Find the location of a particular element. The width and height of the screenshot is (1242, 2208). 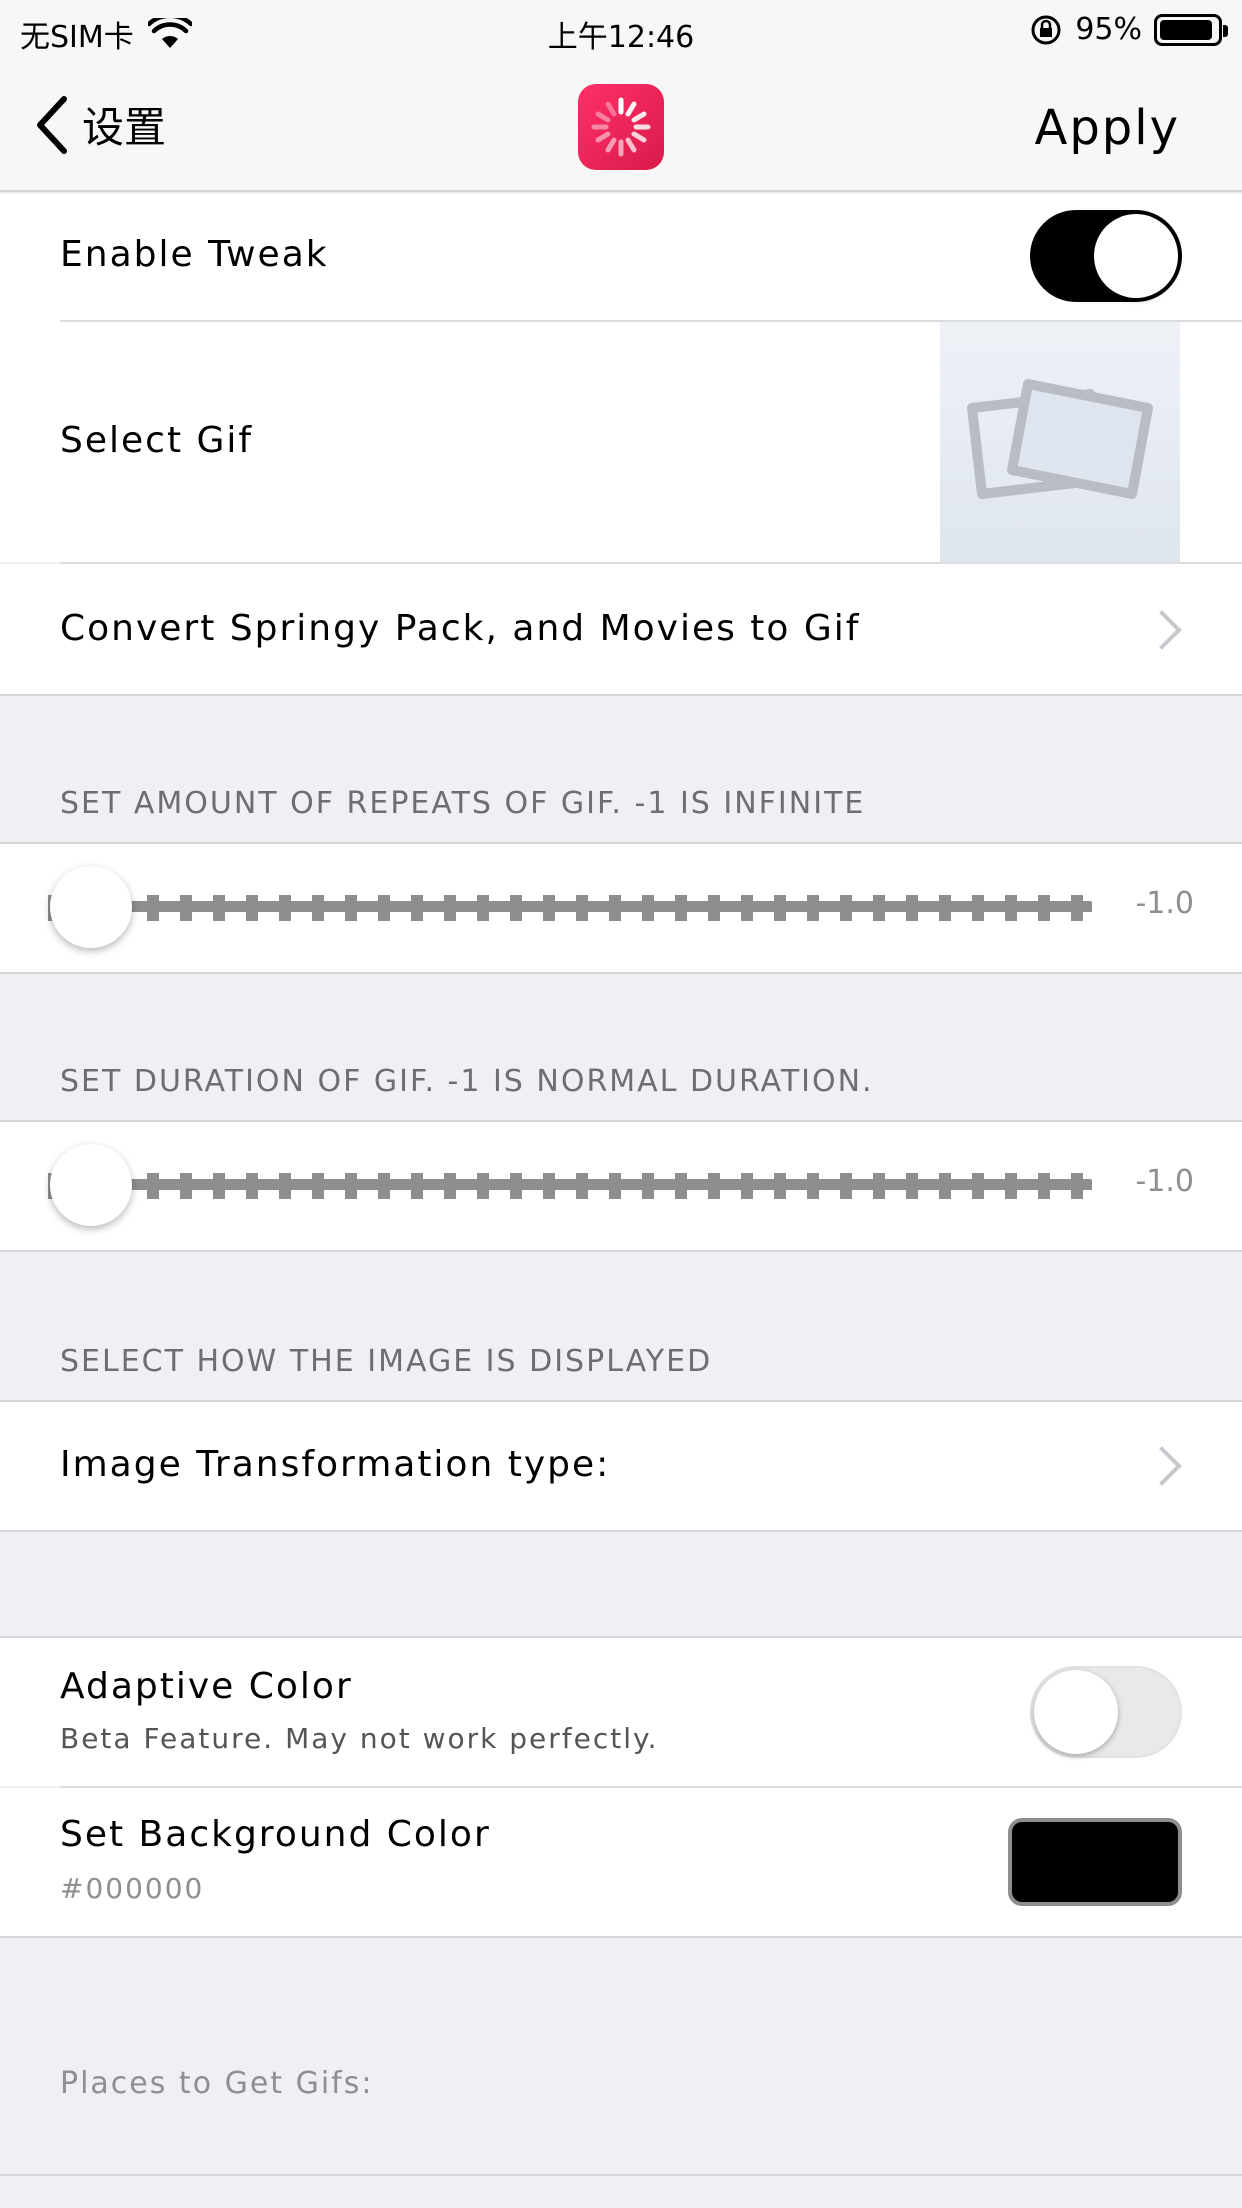

enable-tweak-toggle is located at coordinates (1106, 256).